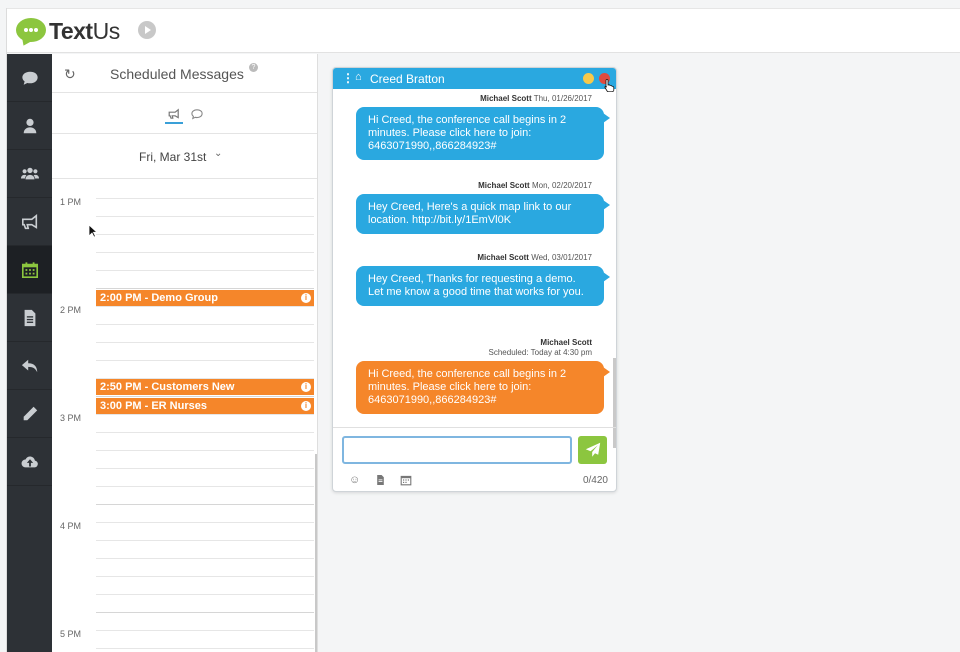 Image resolution: width=960 pixels, height=652 pixels. Describe the element at coordinates (184, 114) in the screenshot. I see `view-toggle` at that location.